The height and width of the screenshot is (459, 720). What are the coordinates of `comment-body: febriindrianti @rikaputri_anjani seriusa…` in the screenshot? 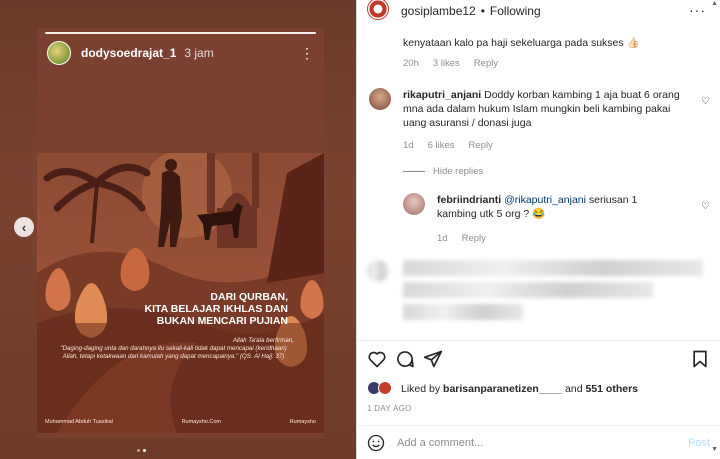 It's located at (557, 207).